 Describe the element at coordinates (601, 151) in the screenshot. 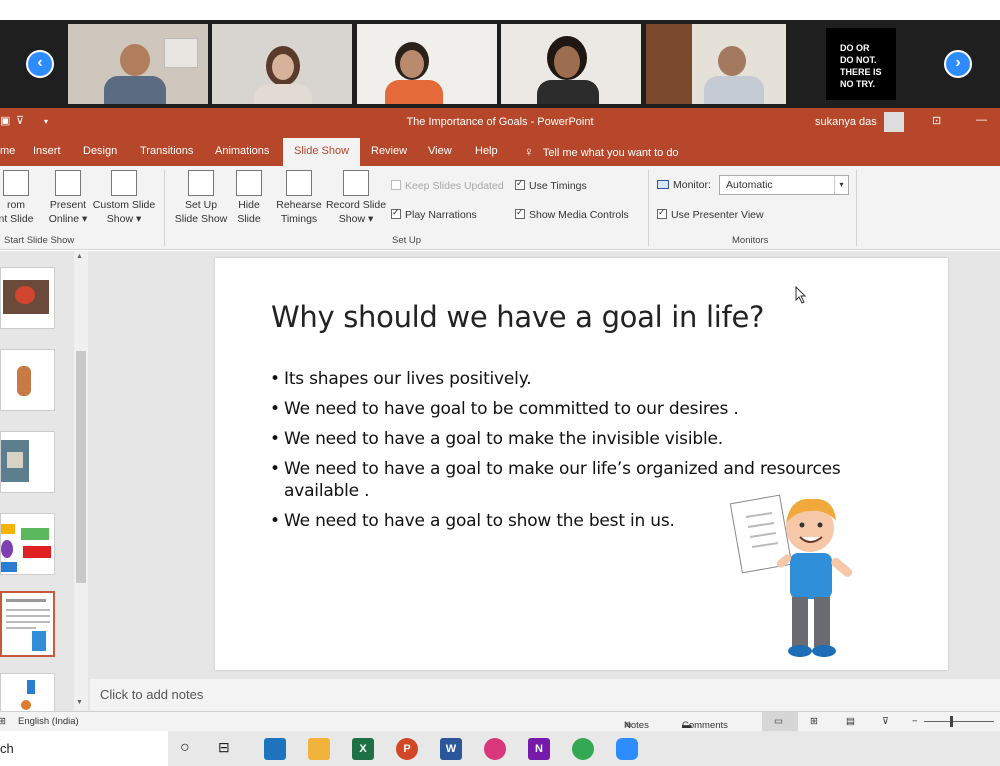

I see `tell-me-search: ♀ Tell me what you want to do` at that location.